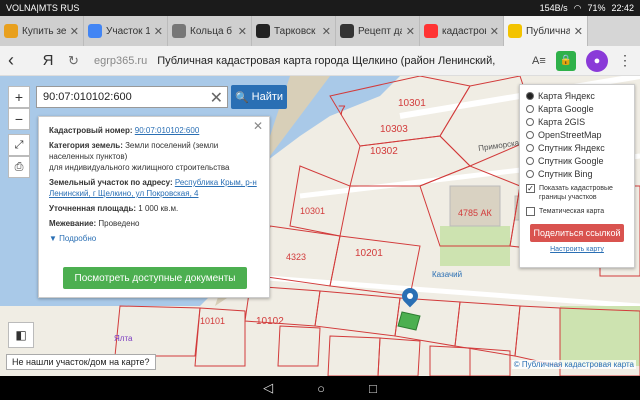  I want to click on layer-option: Карта 2GIS, so click(577, 121).